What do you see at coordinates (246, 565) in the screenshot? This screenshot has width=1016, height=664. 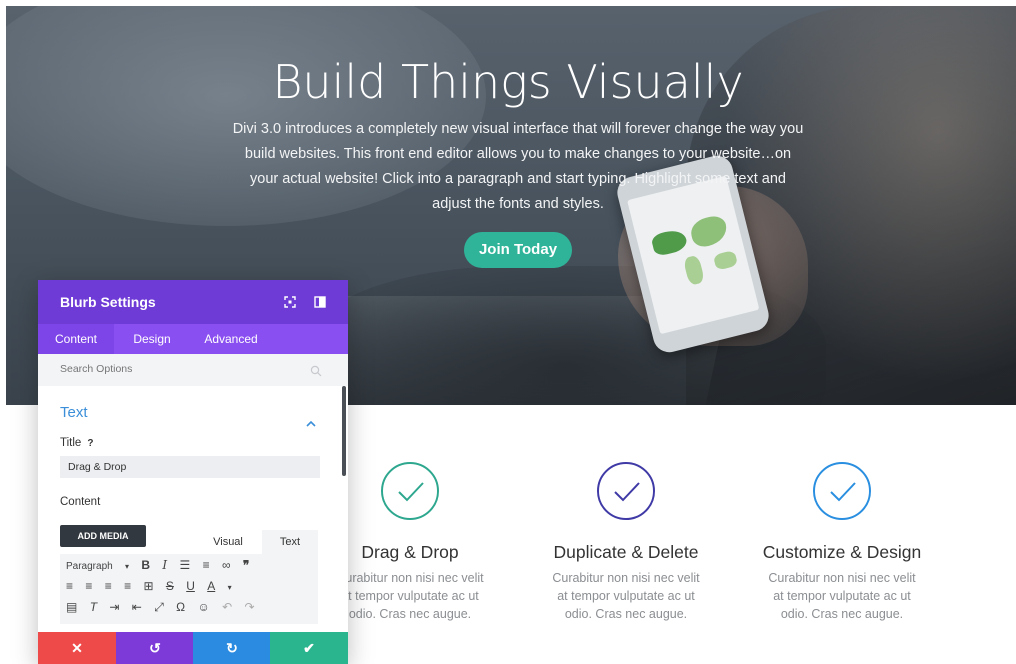 I see `blockquote-icon: ❞` at bounding box center [246, 565].